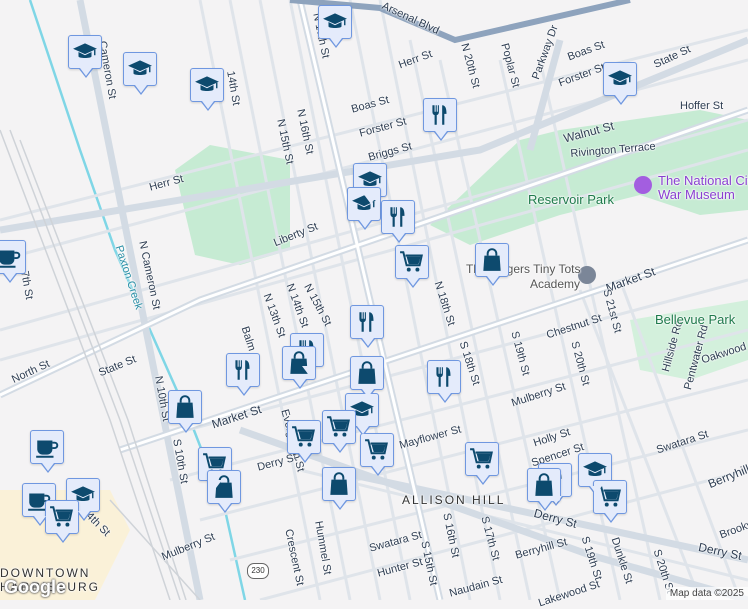 This screenshot has width=748, height=609. Describe the element at coordinates (258, 571) in the screenshot. I see `route-shield: 230` at that location.